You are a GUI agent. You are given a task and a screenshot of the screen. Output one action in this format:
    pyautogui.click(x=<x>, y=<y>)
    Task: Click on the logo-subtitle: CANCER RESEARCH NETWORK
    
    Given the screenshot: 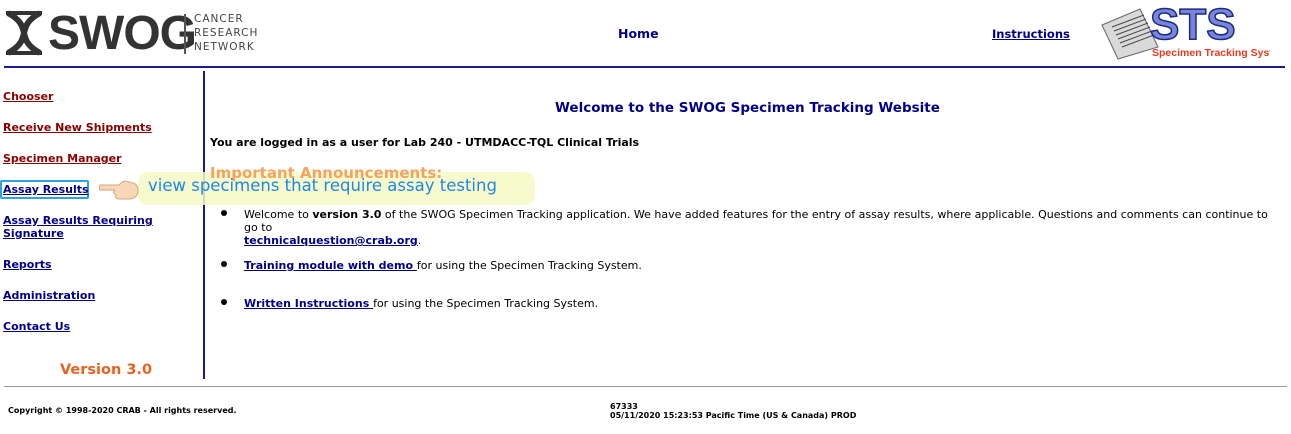 What is the action you would take?
    pyautogui.click(x=226, y=33)
    